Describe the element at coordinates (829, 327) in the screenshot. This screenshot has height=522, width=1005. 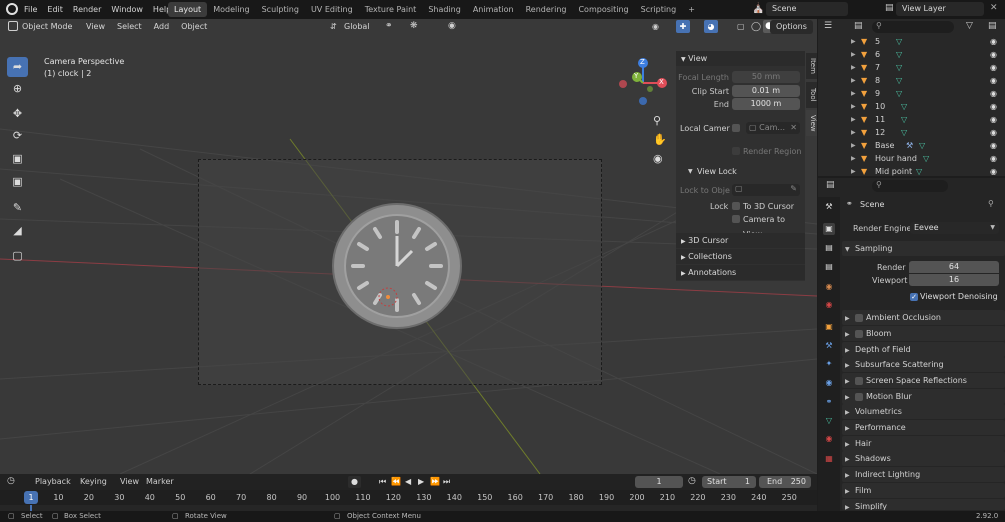
I see `object-tab-icon: ▣` at that location.